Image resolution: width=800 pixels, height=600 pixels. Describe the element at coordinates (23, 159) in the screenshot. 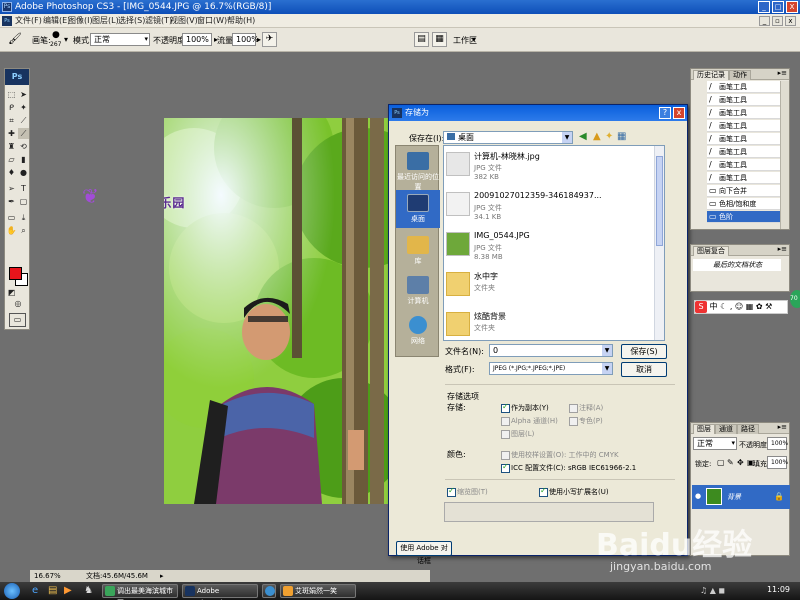

I see `gradient-tool-icon: ▮` at that location.